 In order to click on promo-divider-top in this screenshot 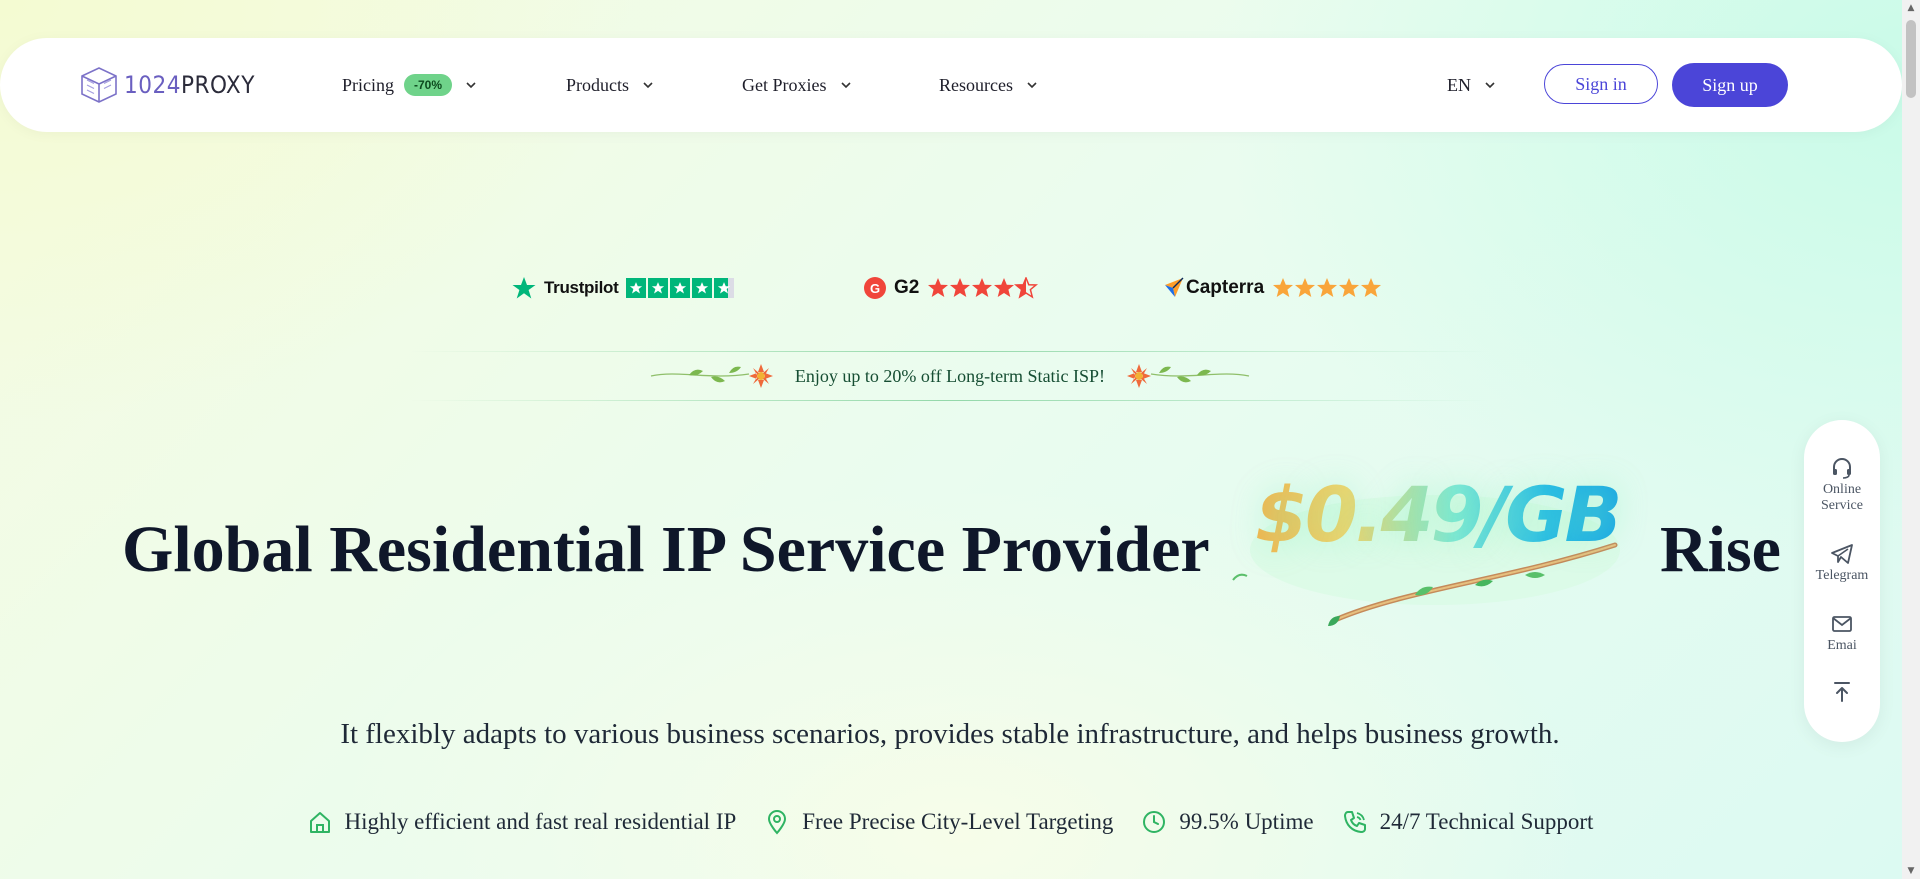, I will do `click(950, 351)`.